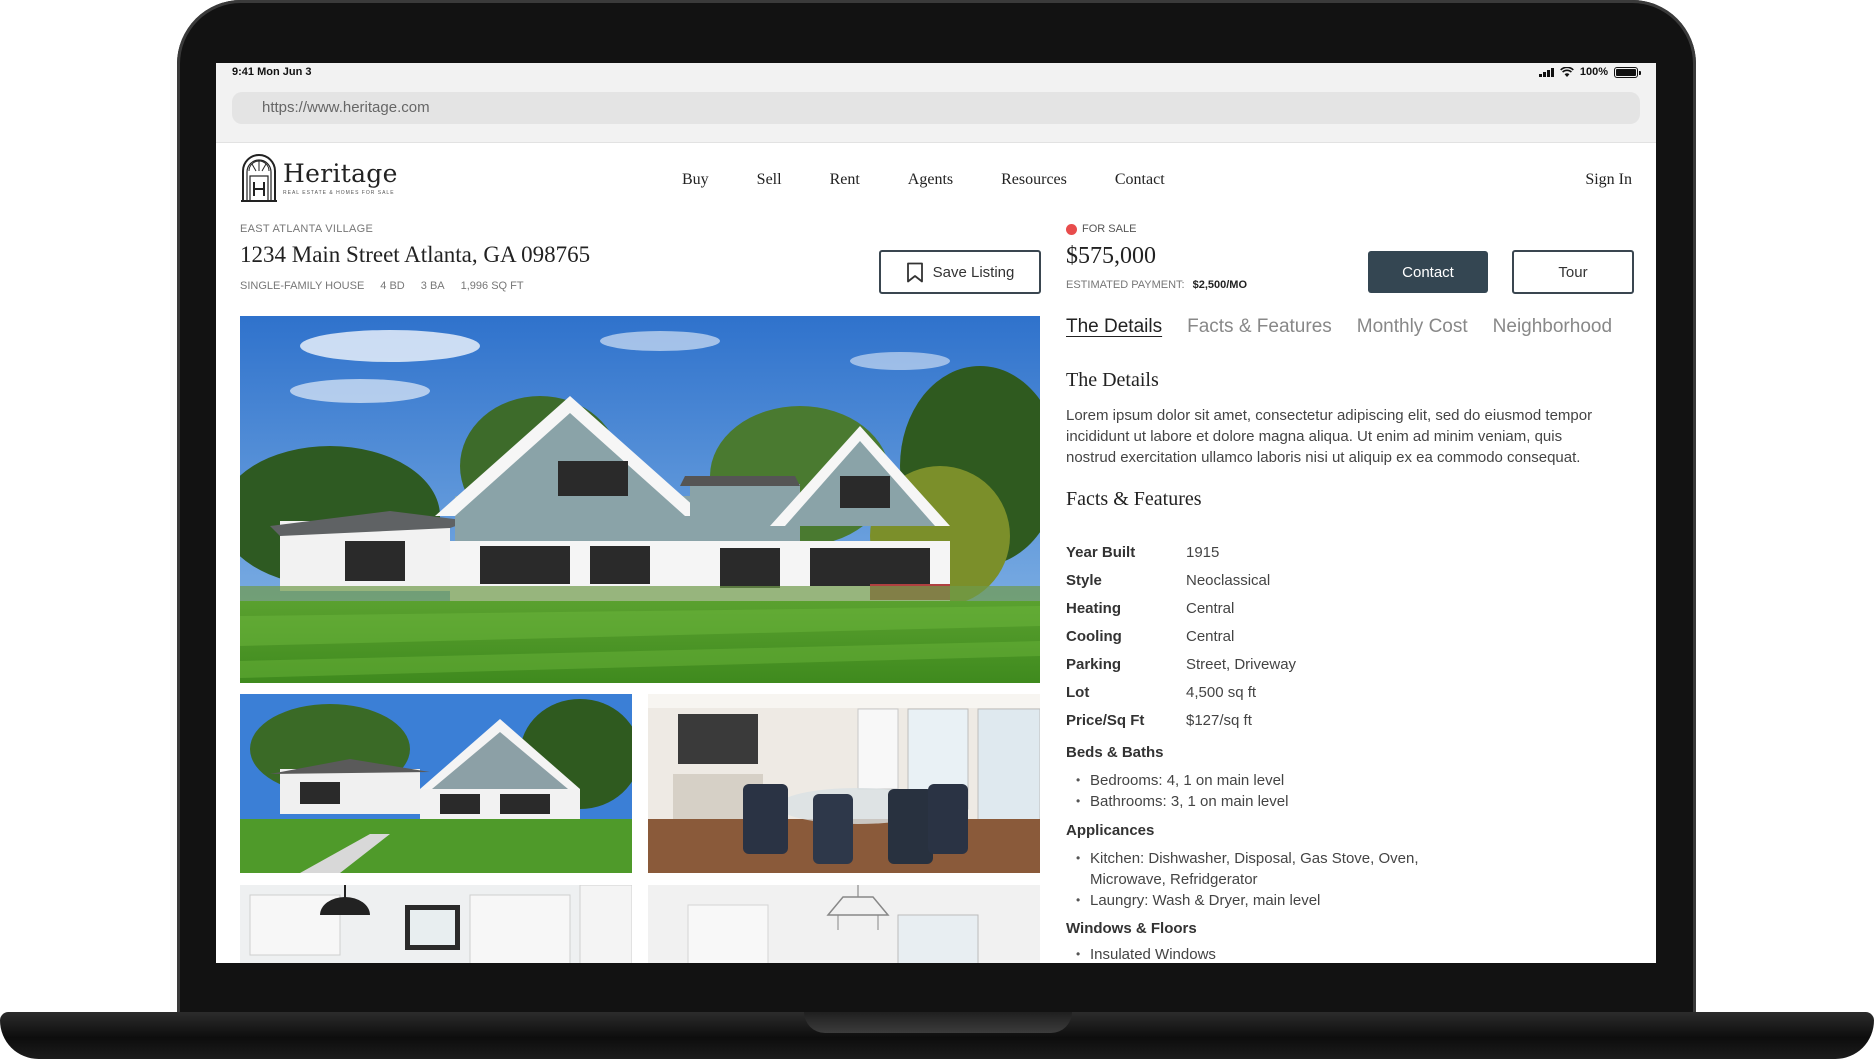 The width and height of the screenshot is (1874, 1060). What do you see at coordinates (914, 272) in the screenshot?
I see `bookmark-icon` at bounding box center [914, 272].